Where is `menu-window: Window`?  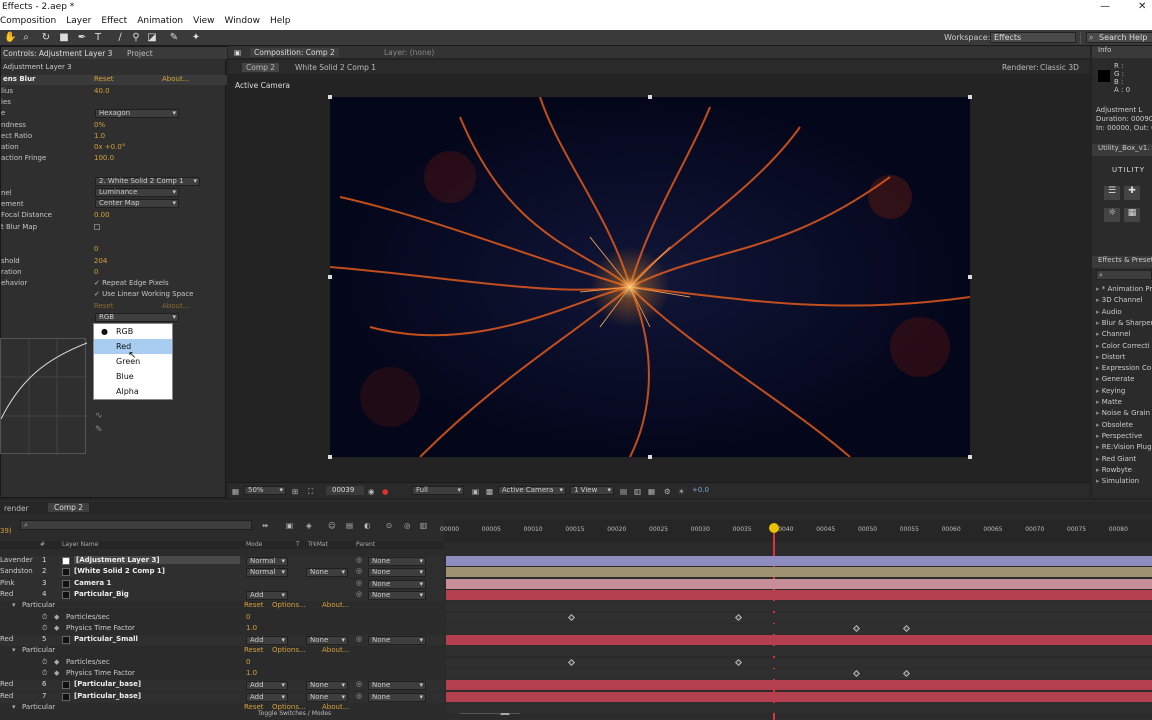
menu-window: Window is located at coordinates (242, 23).